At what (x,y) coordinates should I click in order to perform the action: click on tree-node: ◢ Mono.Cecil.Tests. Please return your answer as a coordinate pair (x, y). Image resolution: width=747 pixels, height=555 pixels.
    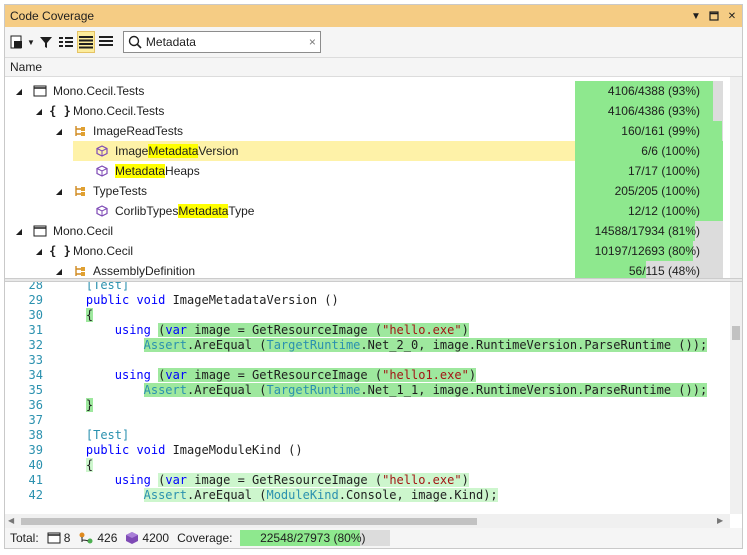
    Looking at the image, I should click on (78, 91).